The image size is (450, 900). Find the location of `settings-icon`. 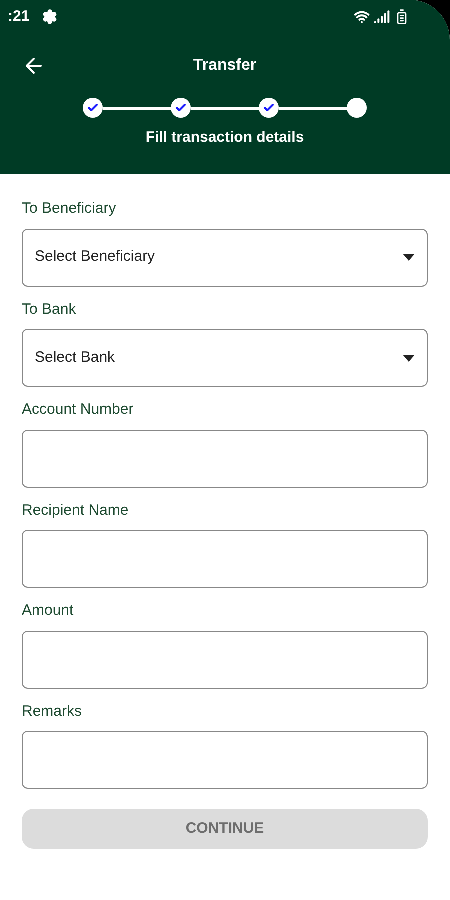

settings-icon is located at coordinates (50, 17).